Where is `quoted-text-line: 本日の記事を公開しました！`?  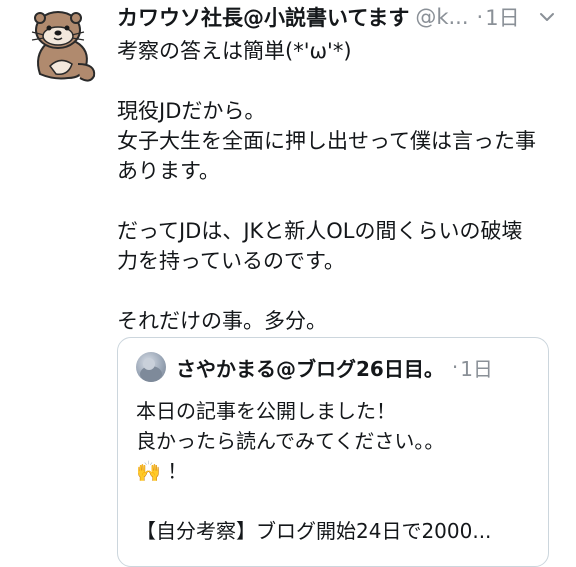 quoted-text-line: 本日の記事を公開しました！ is located at coordinates (266, 411).